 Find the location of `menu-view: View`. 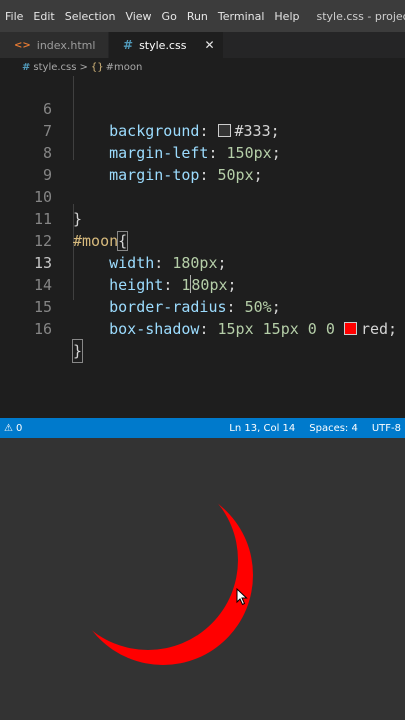

menu-view: View is located at coordinates (138, 16).